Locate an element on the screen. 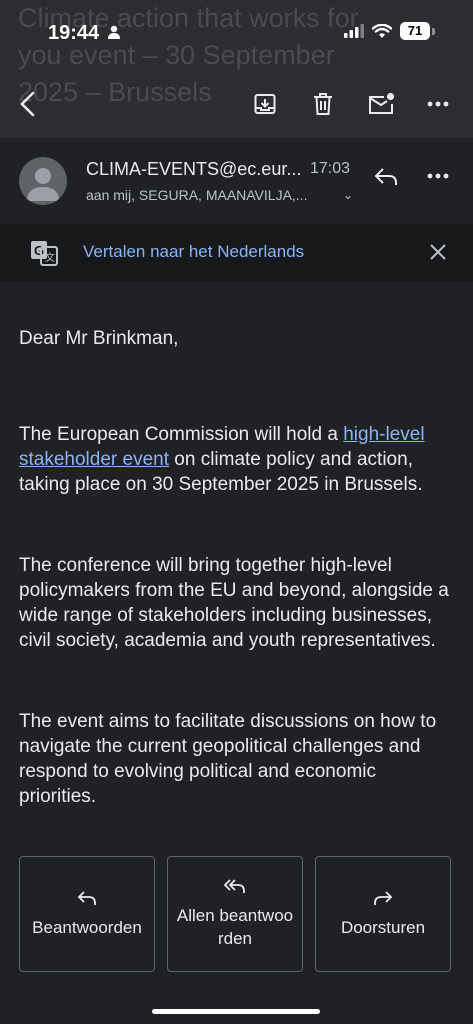 The image size is (473, 1024). wifi-icon is located at coordinates (382, 30).